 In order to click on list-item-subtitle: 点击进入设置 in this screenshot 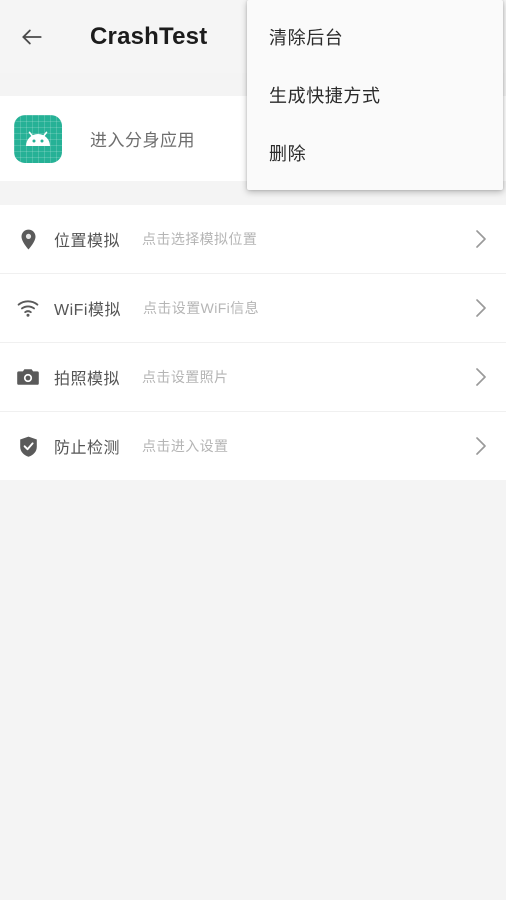, I will do `click(185, 446)`.